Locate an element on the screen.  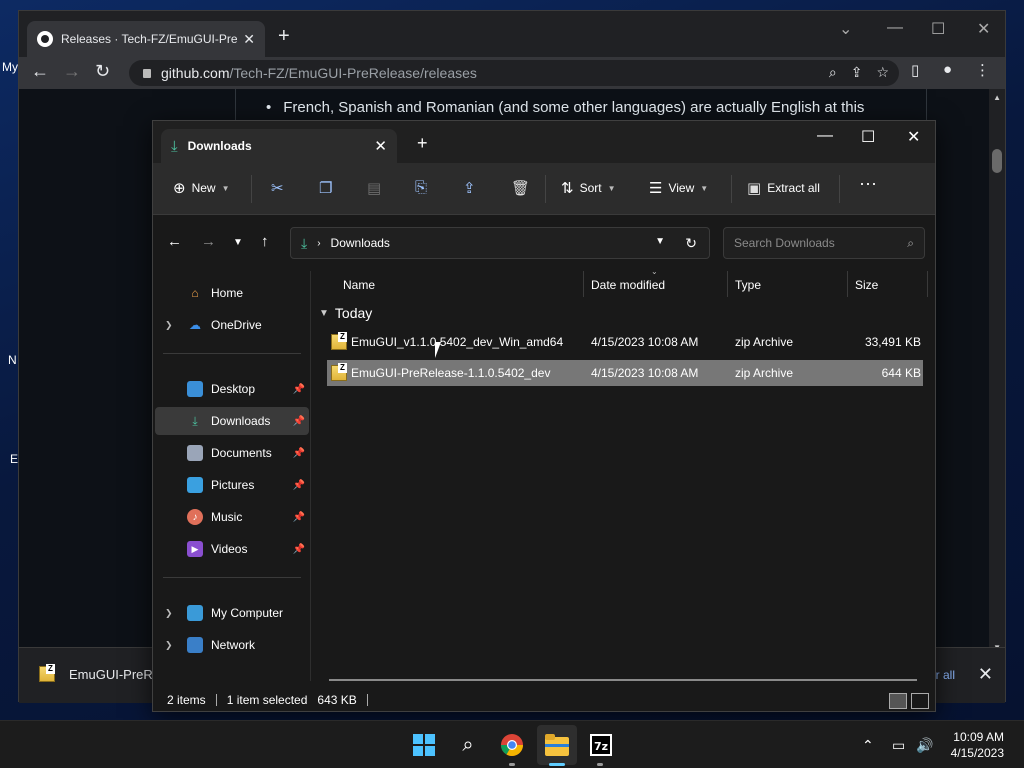
clock-date: 4/15/2023 is located at coordinates (977, 753).